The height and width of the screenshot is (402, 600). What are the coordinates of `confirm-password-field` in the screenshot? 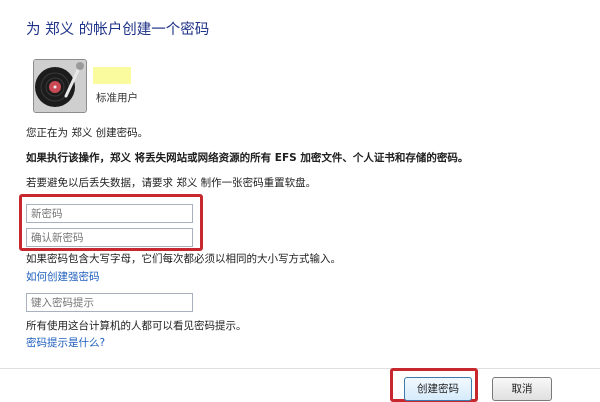 It's located at (109, 237).